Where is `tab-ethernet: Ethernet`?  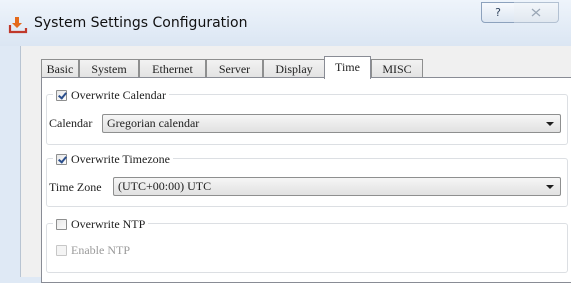 tab-ethernet: Ethernet is located at coordinates (172, 68).